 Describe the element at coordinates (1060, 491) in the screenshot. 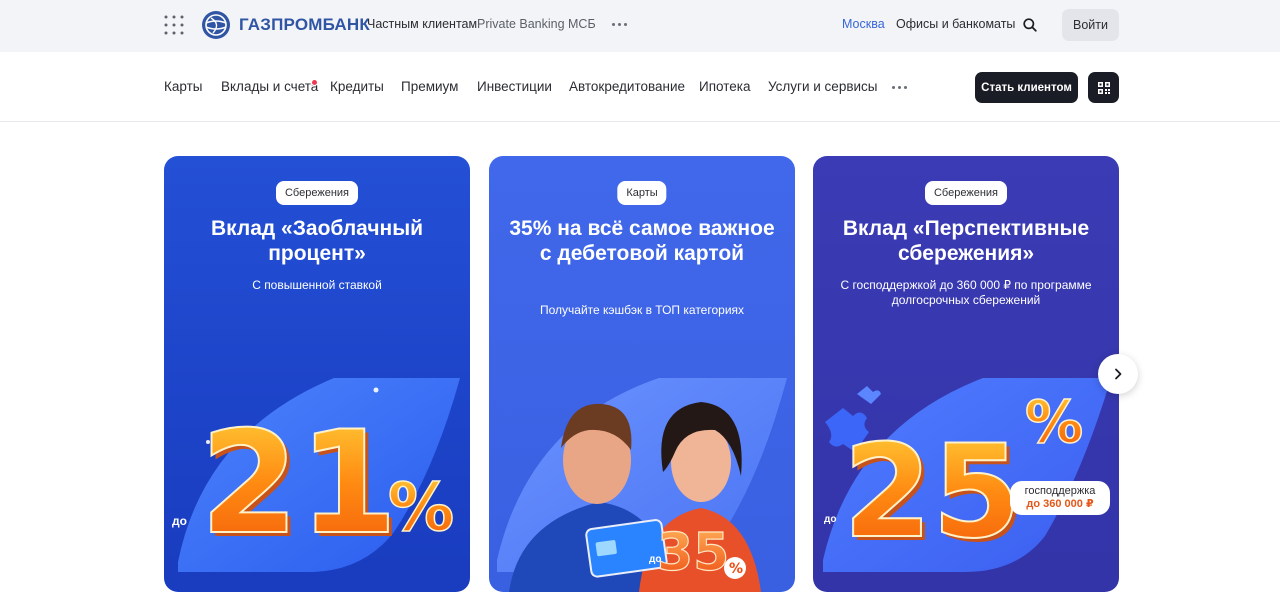

I see `badge-line-1: господдержка` at that location.